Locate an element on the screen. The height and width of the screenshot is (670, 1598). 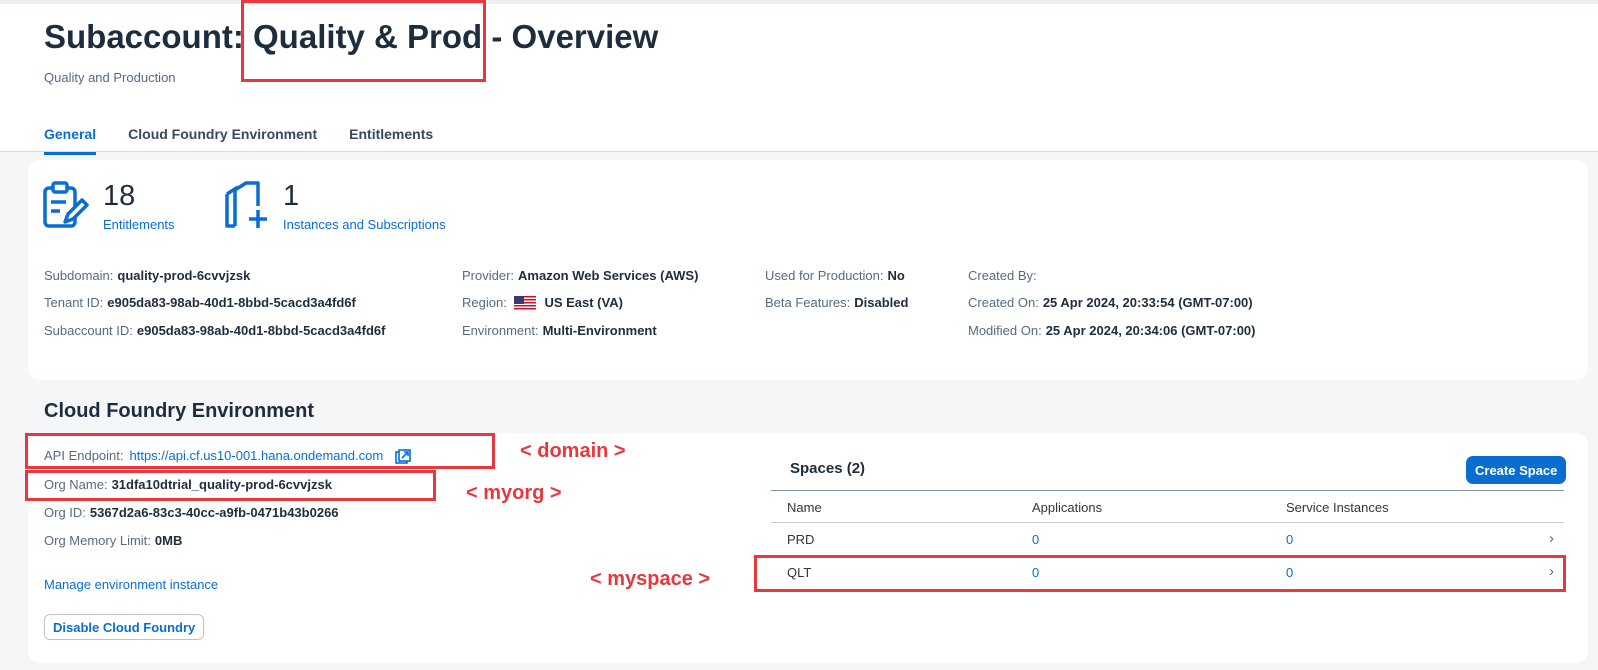
domain-highlight-box is located at coordinates (260, 451).